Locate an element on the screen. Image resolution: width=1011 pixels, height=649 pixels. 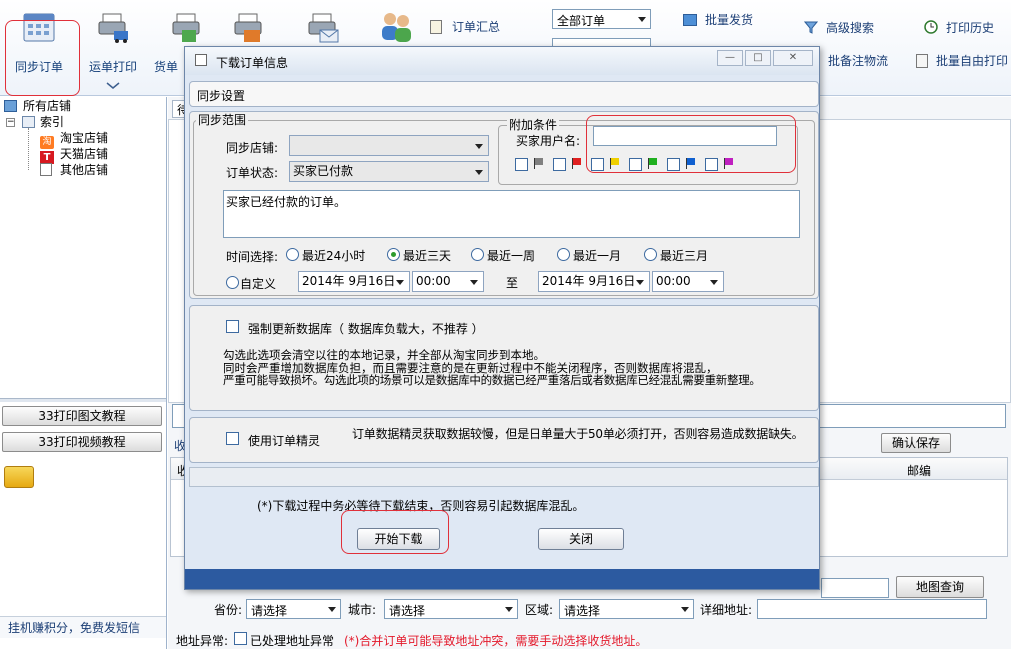
status-description-box: 买家已经付款的订单。 is located at coordinates (511, 214).